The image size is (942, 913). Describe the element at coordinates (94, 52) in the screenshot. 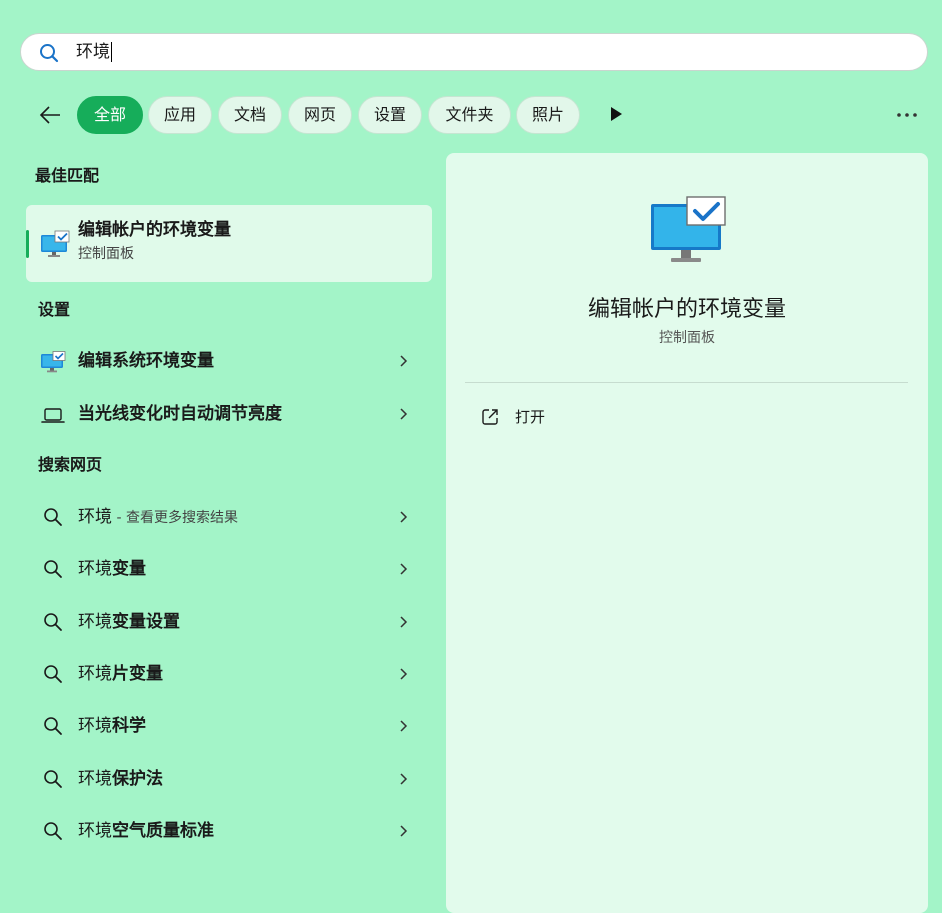

I see `search-input: 环境` at that location.